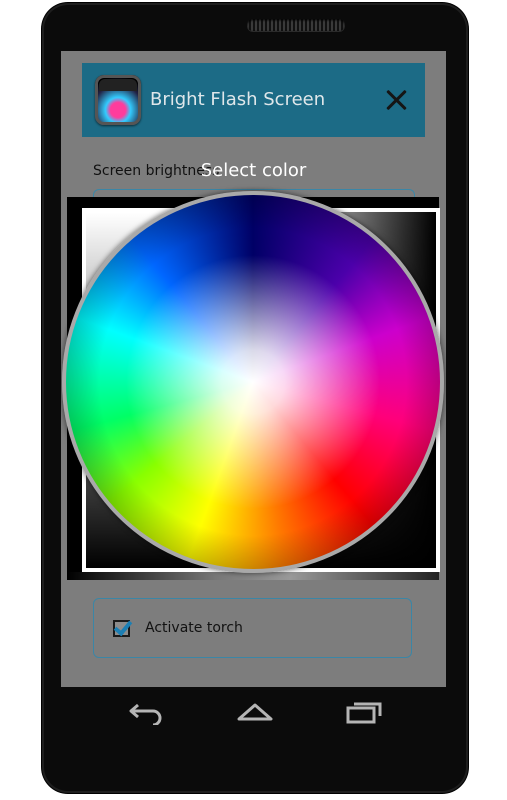 Image resolution: width=507 pixels, height=800 pixels. I want to click on back-icon, so click(147, 712).